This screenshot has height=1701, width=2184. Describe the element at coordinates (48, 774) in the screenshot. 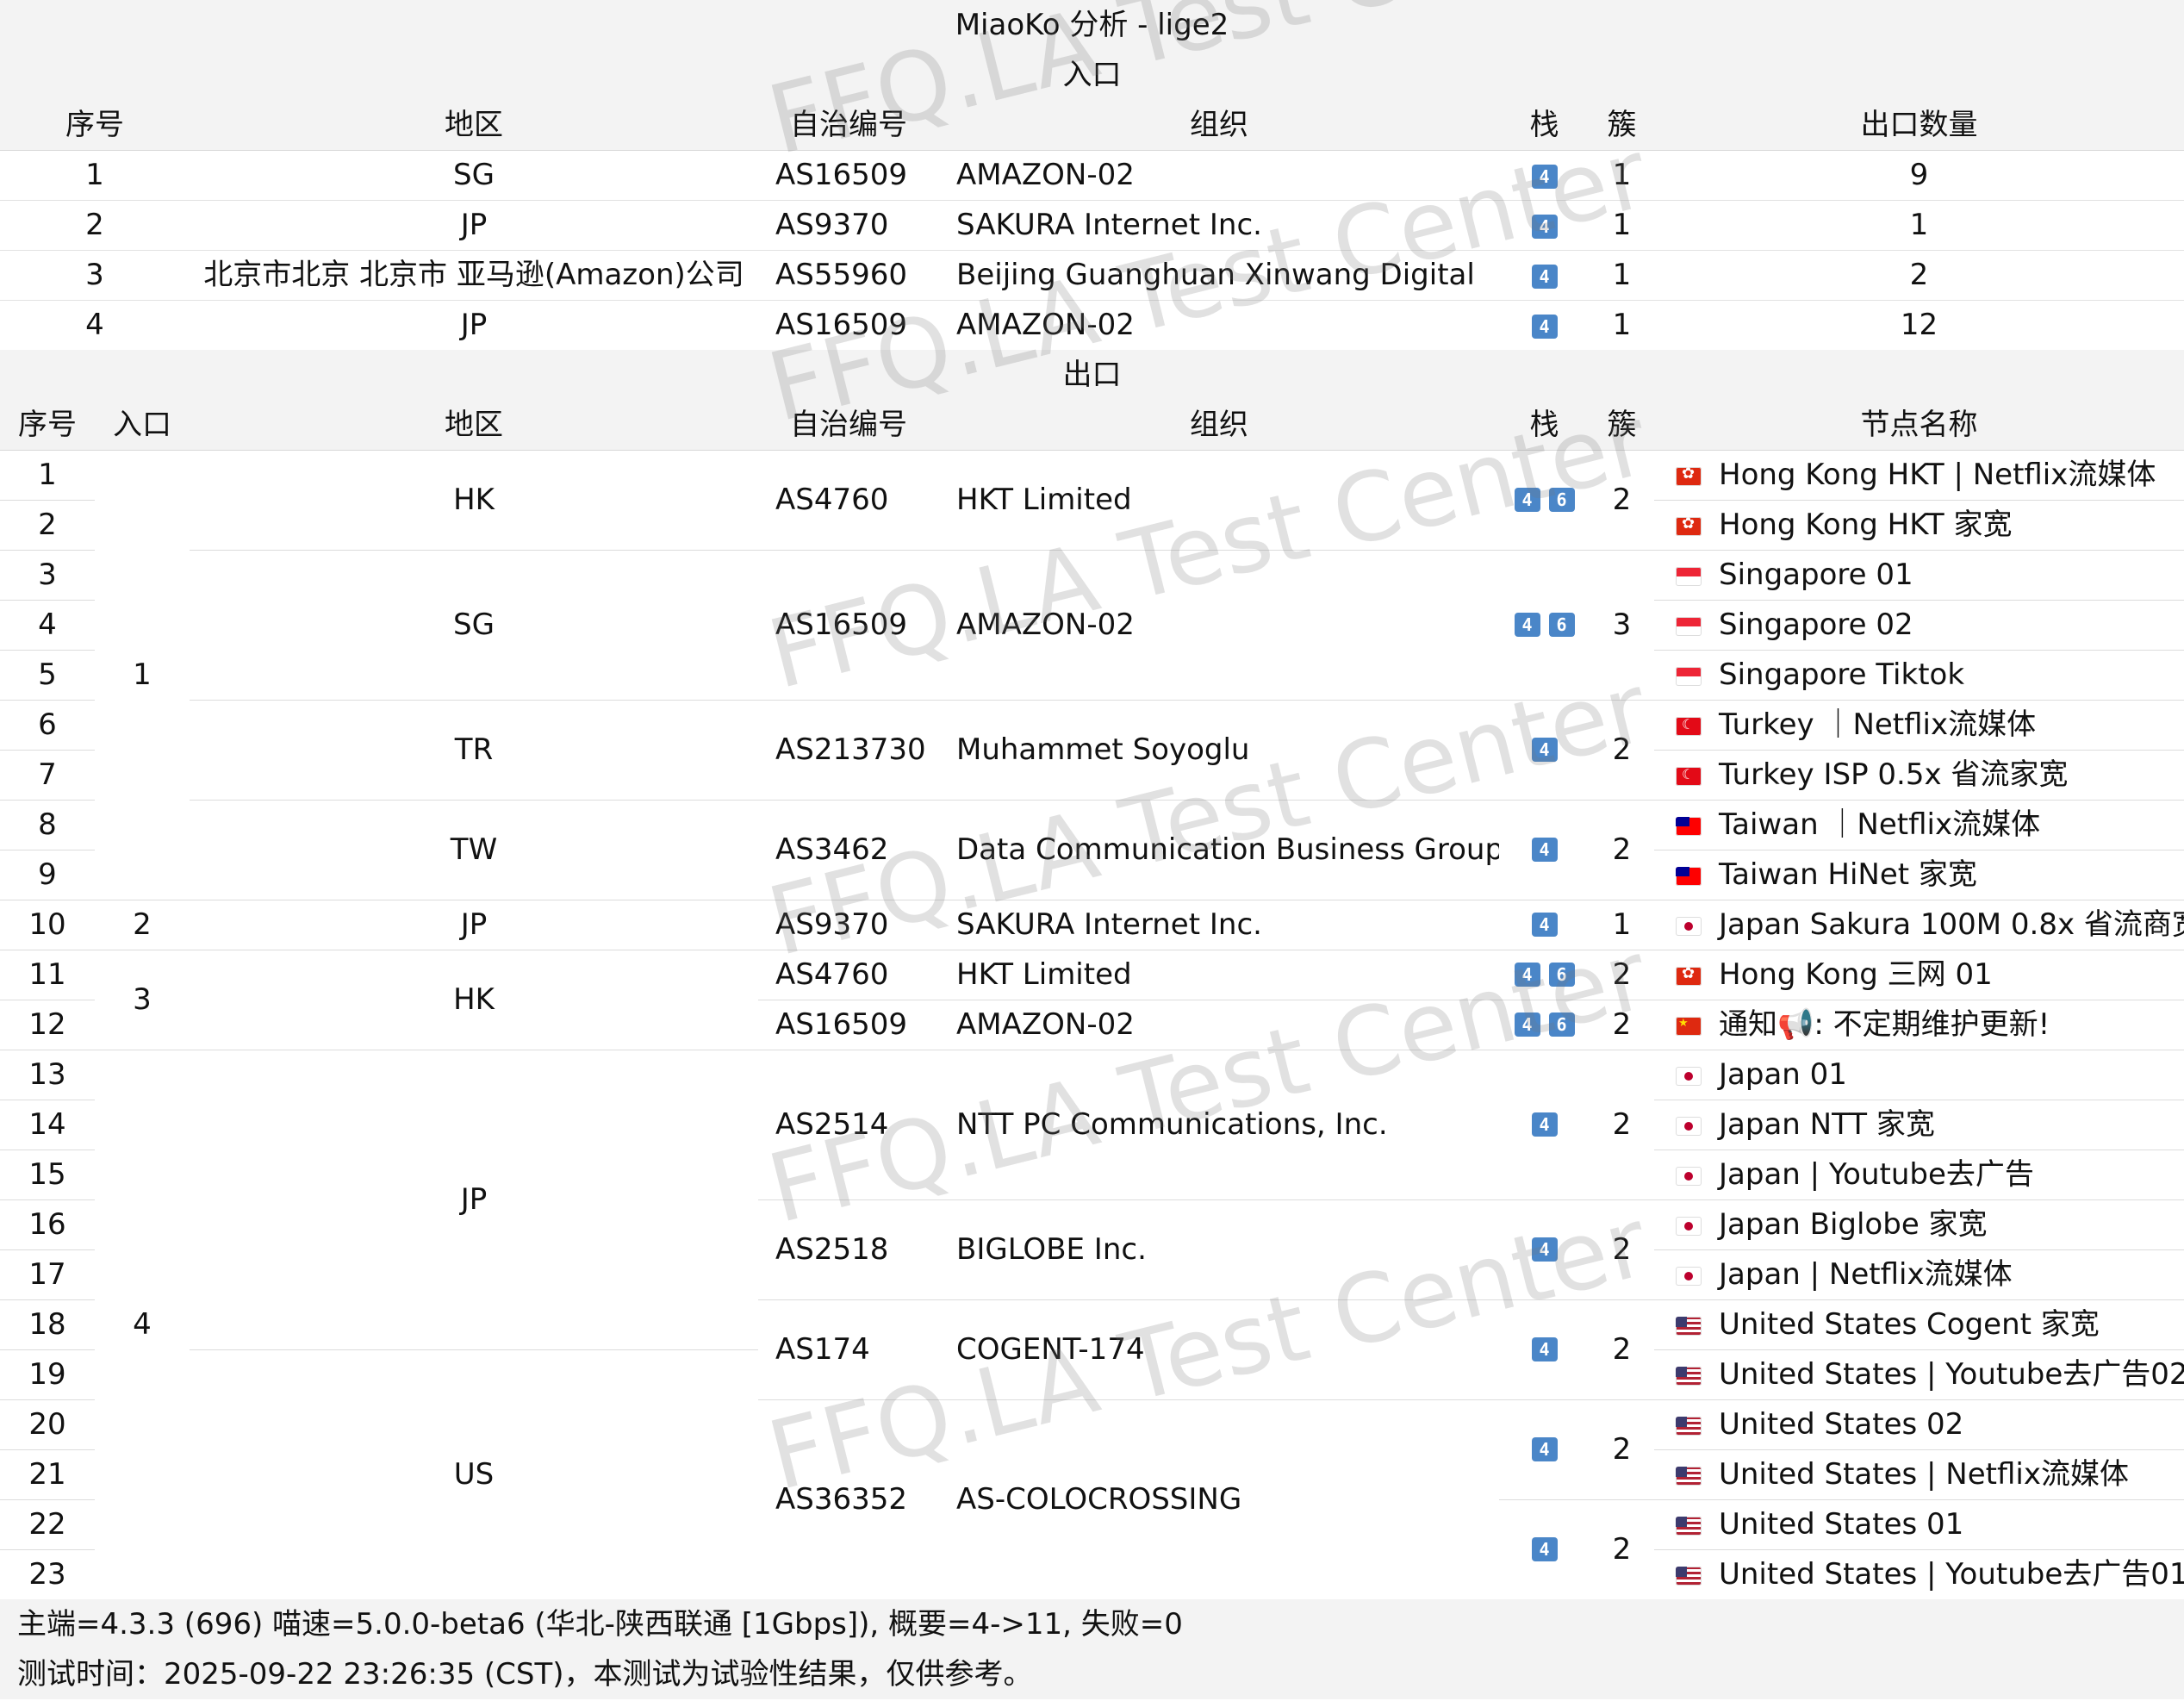

I see `exit-idx: 7` at that location.